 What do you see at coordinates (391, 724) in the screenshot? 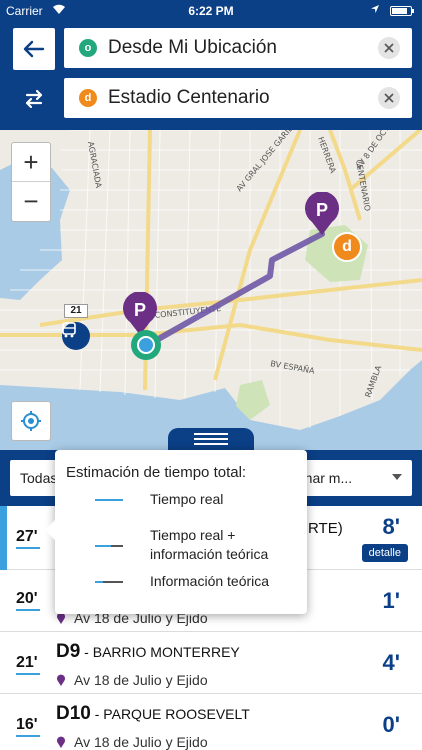
I see `arrival-count: 0'` at bounding box center [391, 724].